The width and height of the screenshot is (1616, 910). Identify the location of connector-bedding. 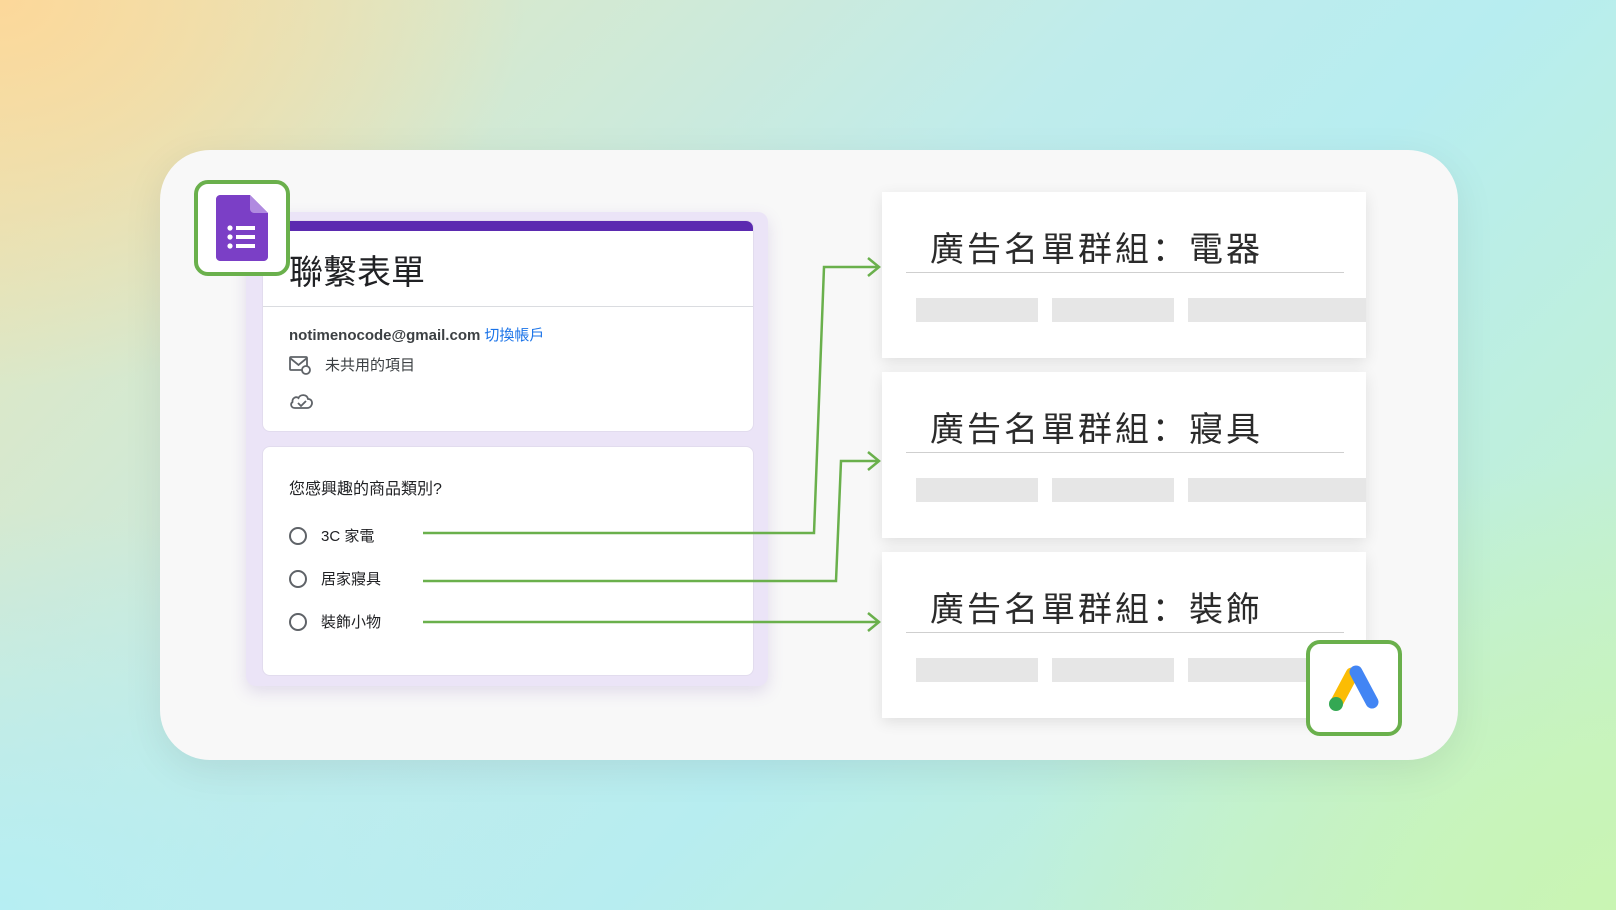
(650, 521).